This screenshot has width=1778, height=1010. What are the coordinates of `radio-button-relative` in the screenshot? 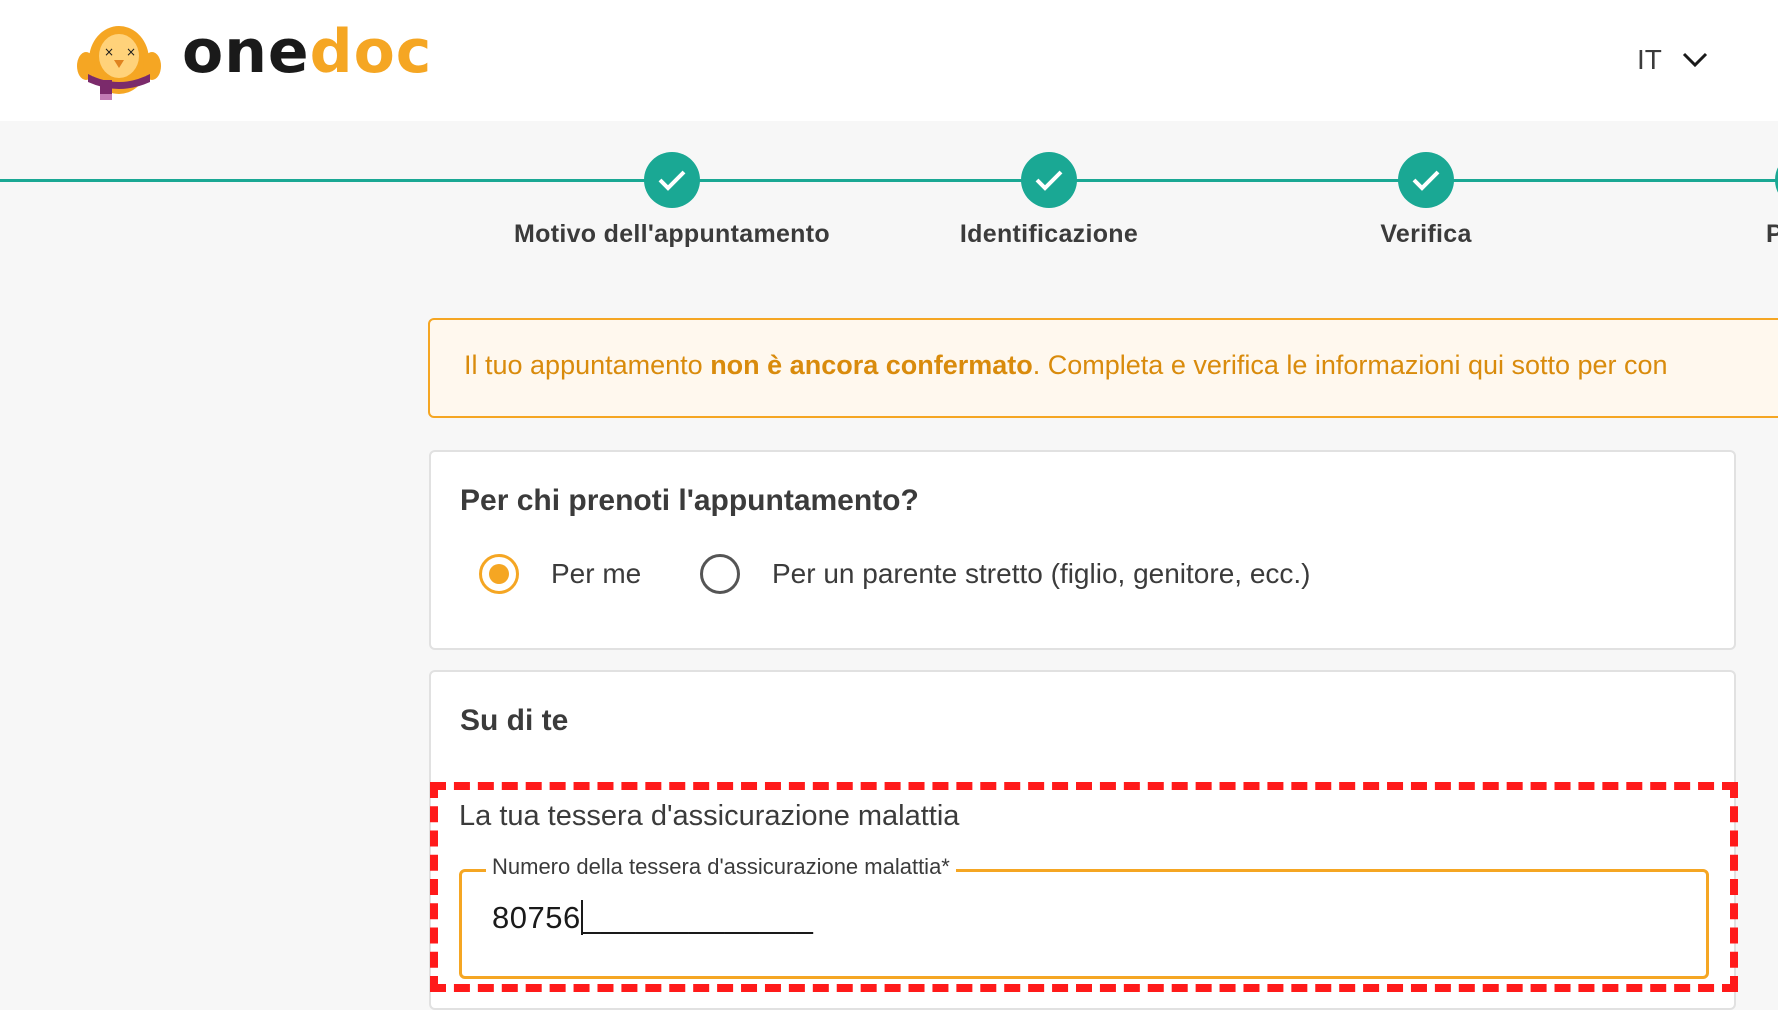 It's located at (720, 574).